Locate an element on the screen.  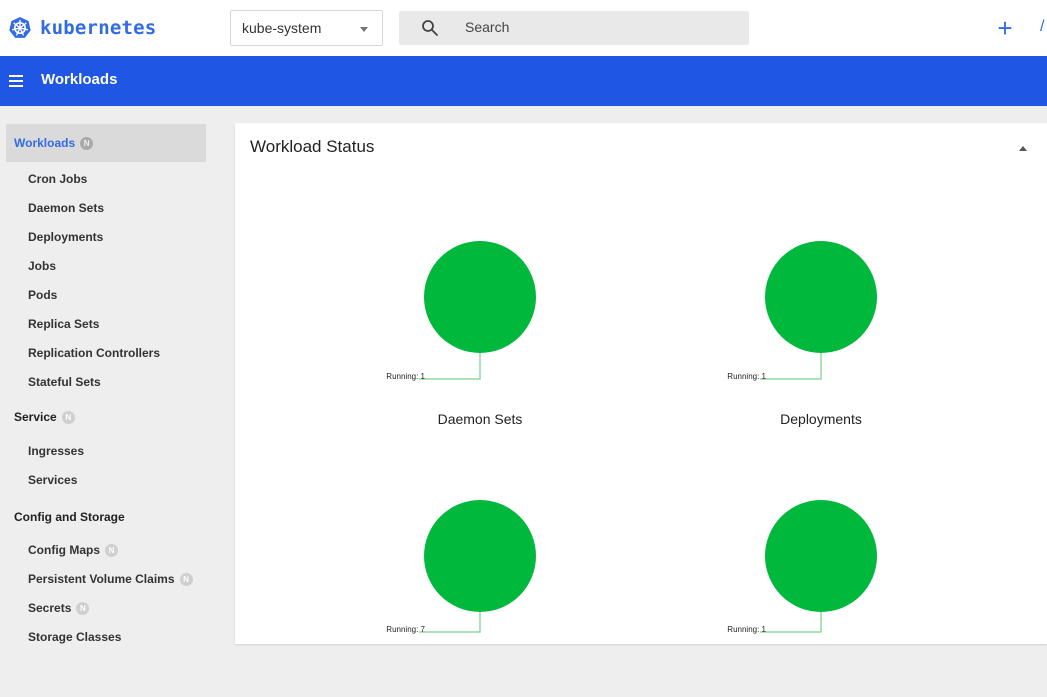
create-button: + is located at coordinates (1005, 28).